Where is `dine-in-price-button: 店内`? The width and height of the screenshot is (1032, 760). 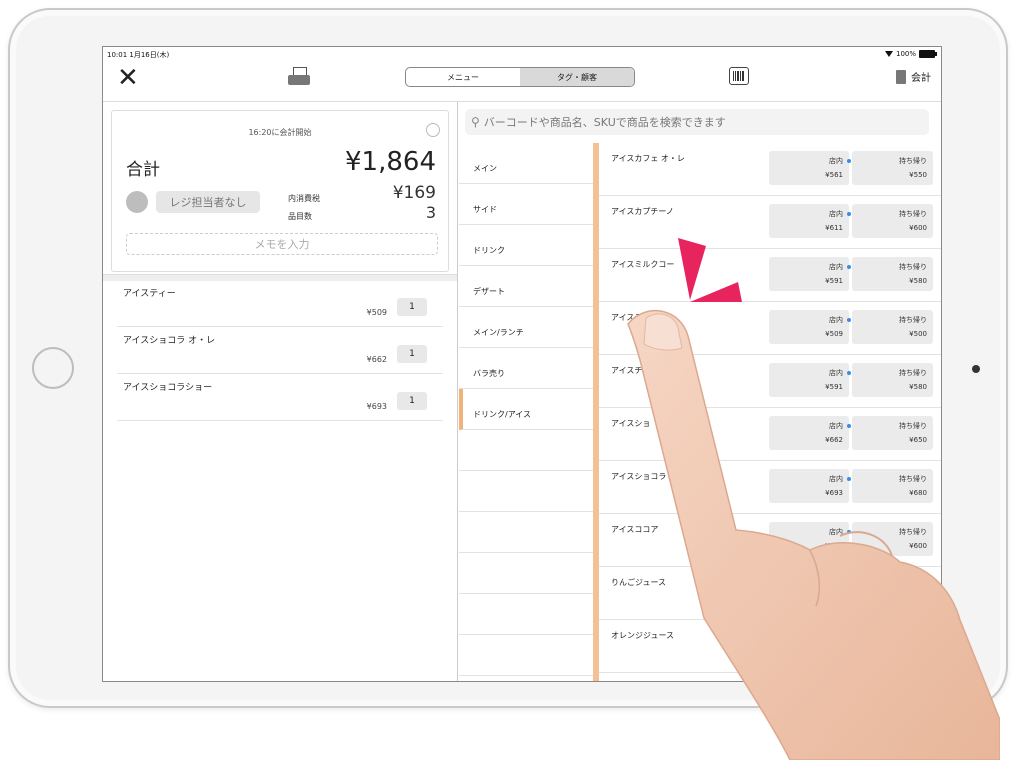
dine-in-price-button: 店内 is located at coordinates (809, 592).